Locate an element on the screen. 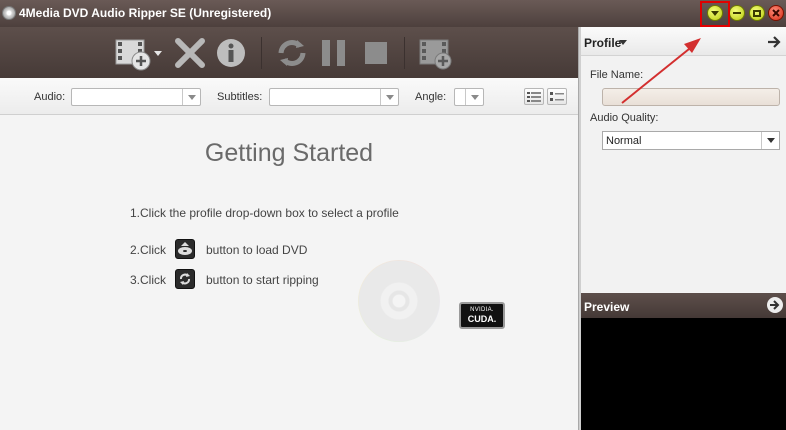  remove-icon is located at coordinates (190, 53).